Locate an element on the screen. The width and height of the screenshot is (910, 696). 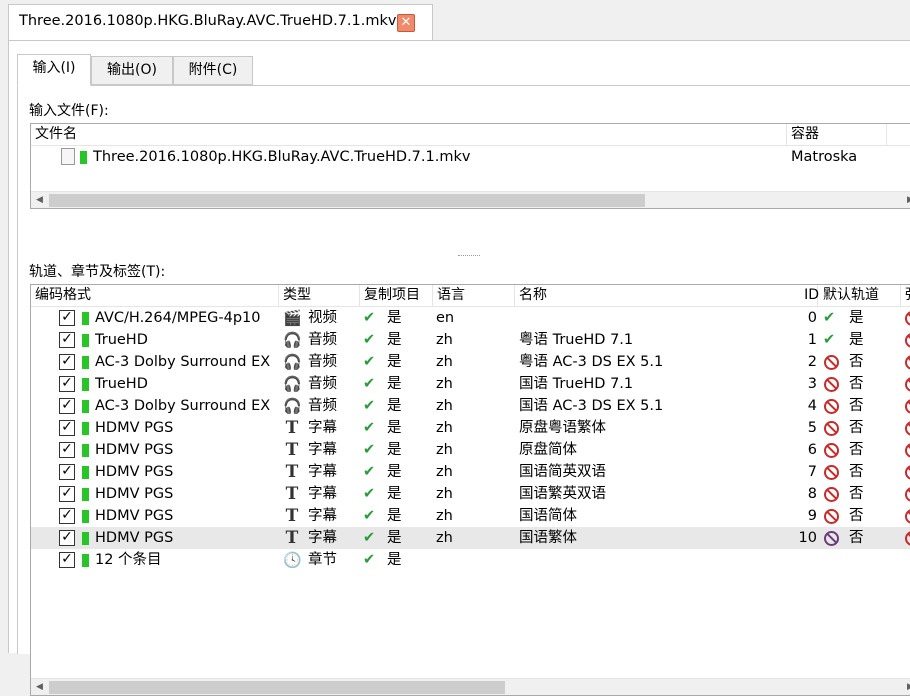
track-codec: AC-3 Dolby Surround EX is located at coordinates (183, 362).